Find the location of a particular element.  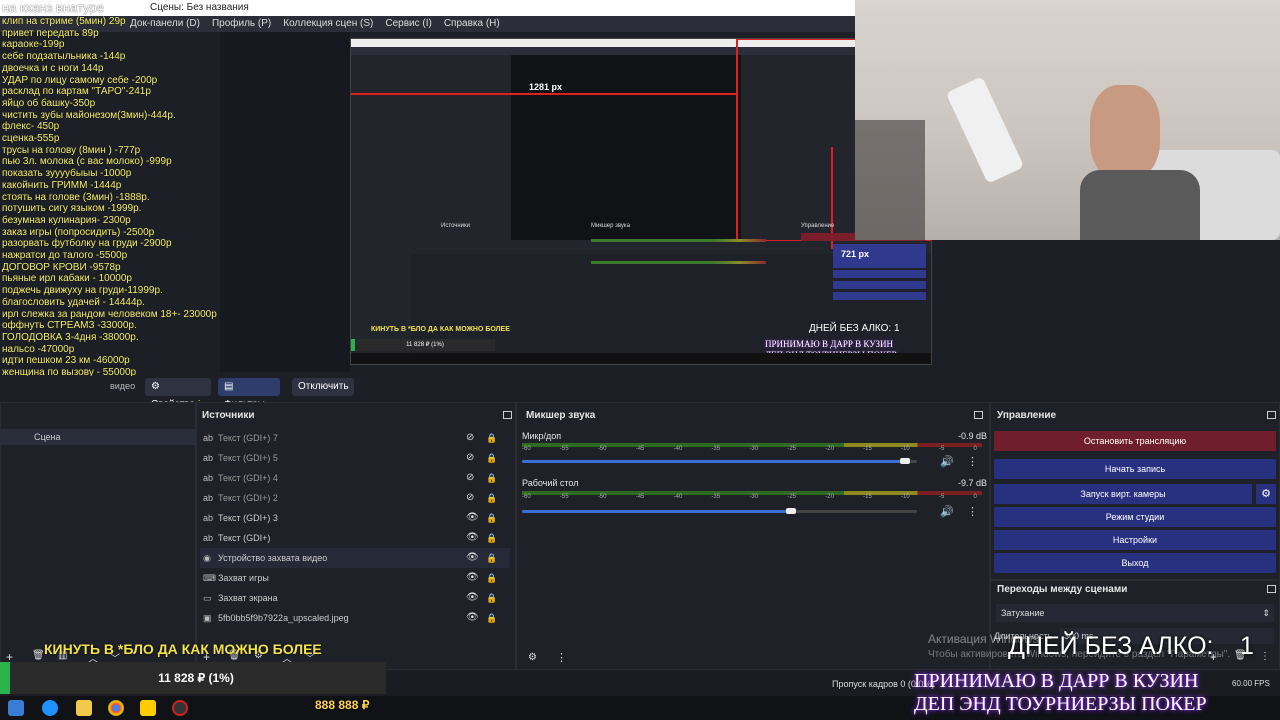

meter-tick-label: -15 is located at coordinates (867, 449).